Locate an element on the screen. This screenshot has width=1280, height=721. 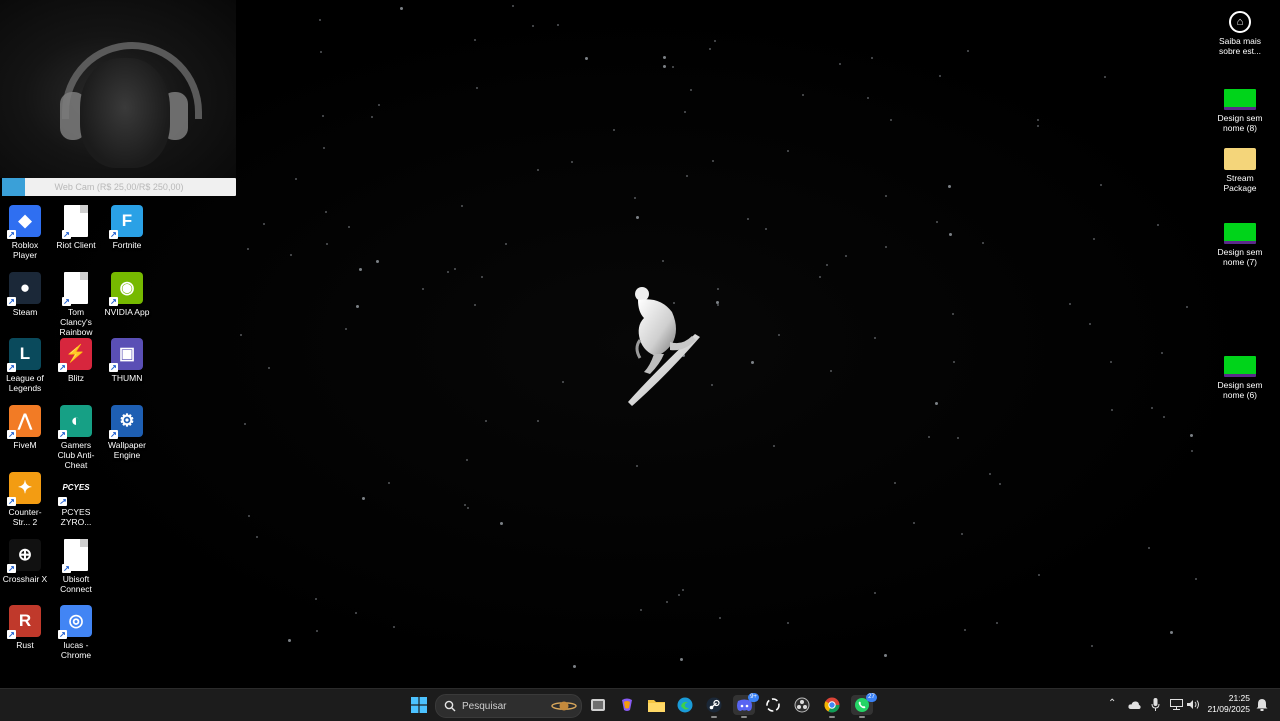
info-icon: ⌂ is located at coordinates (1240, 22).